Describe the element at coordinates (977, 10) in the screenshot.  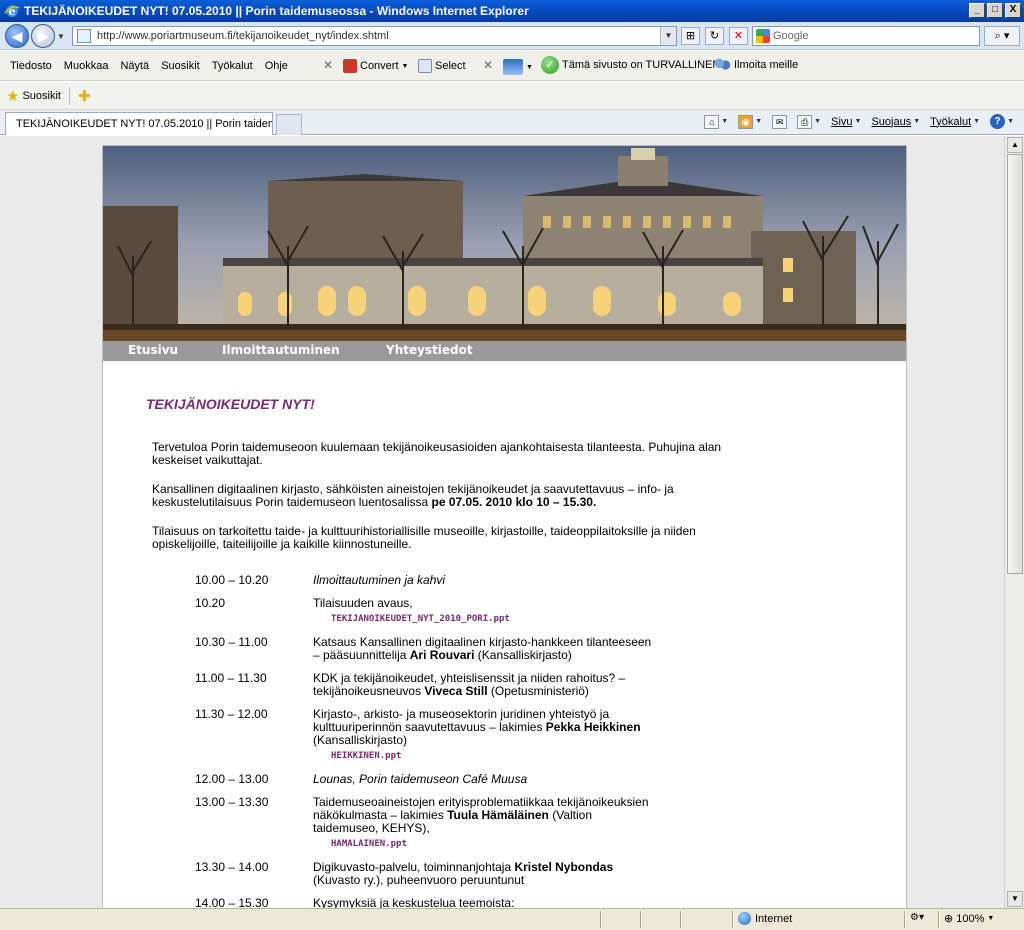
I see `minimize-button: _` at that location.